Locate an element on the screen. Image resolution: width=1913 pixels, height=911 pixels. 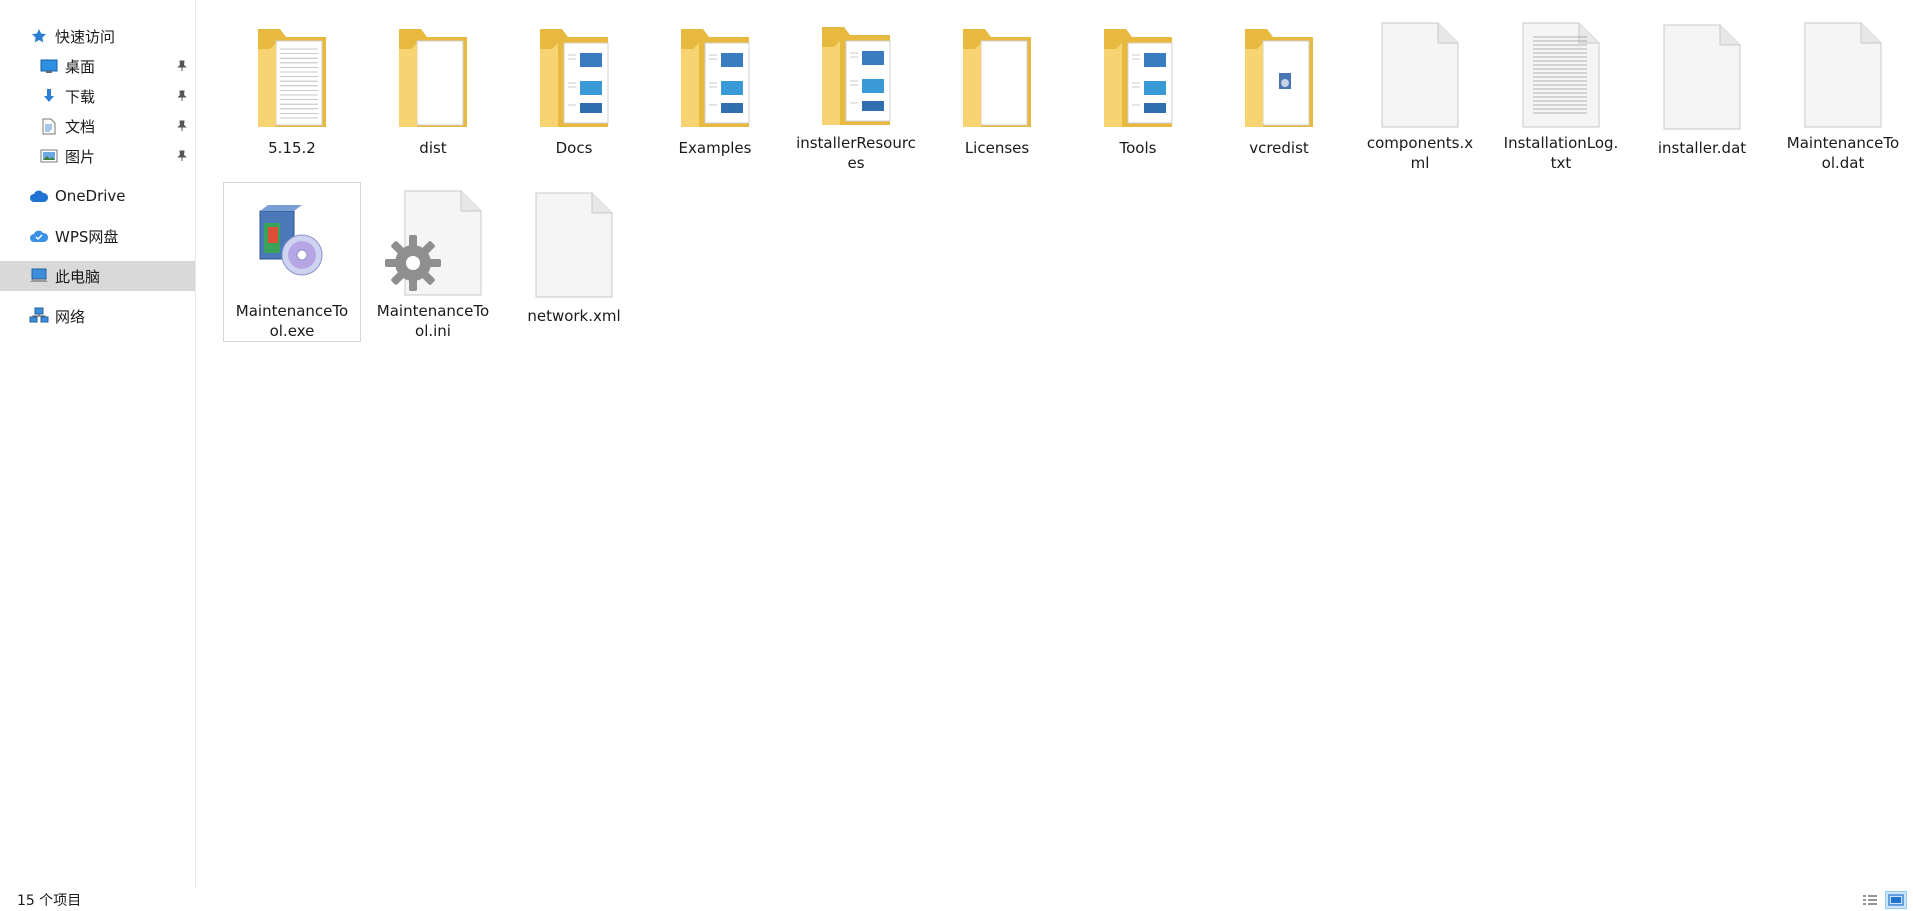
item-count: 15 个项目 is located at coordinates (49, 900).